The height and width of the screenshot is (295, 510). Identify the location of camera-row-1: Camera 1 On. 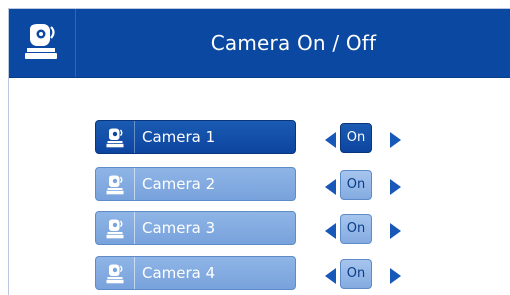
(300, 138).